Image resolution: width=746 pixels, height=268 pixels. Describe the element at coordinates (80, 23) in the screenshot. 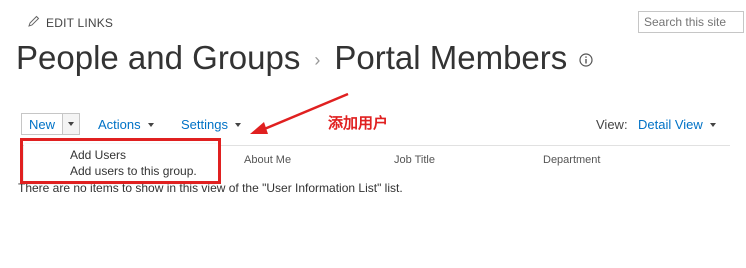

I see `edit-links-label: EDIT LINKS` at that location.